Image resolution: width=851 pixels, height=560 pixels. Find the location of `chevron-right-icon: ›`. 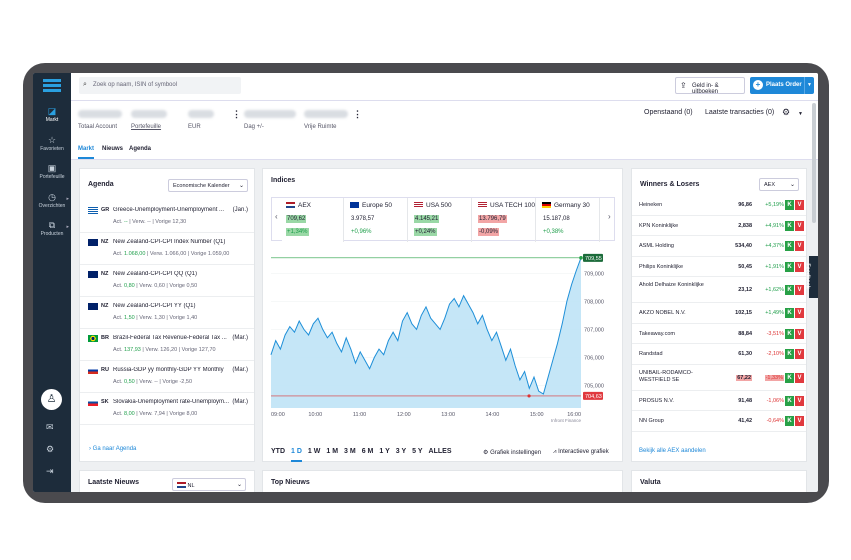

chevron-right-icon: › is located at coordinates (609, 216).